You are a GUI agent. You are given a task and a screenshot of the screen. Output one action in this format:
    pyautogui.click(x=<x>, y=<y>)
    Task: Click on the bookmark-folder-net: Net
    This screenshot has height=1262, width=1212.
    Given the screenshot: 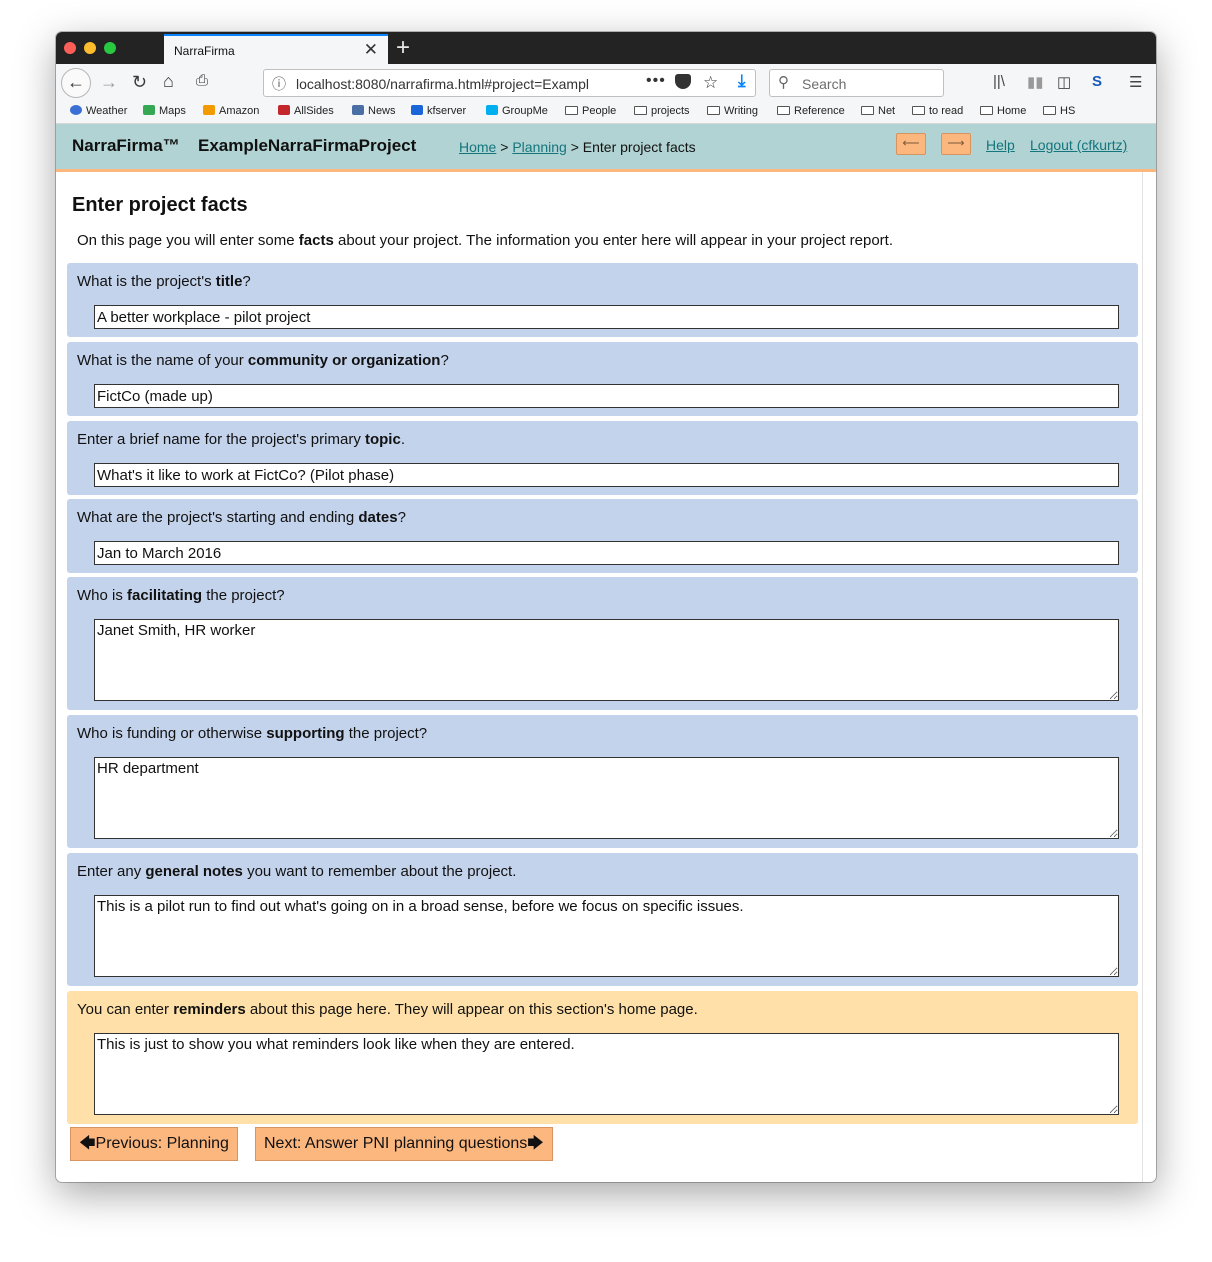 What is the action you would take?
    pyautogui.click(x=878, y=111)
    